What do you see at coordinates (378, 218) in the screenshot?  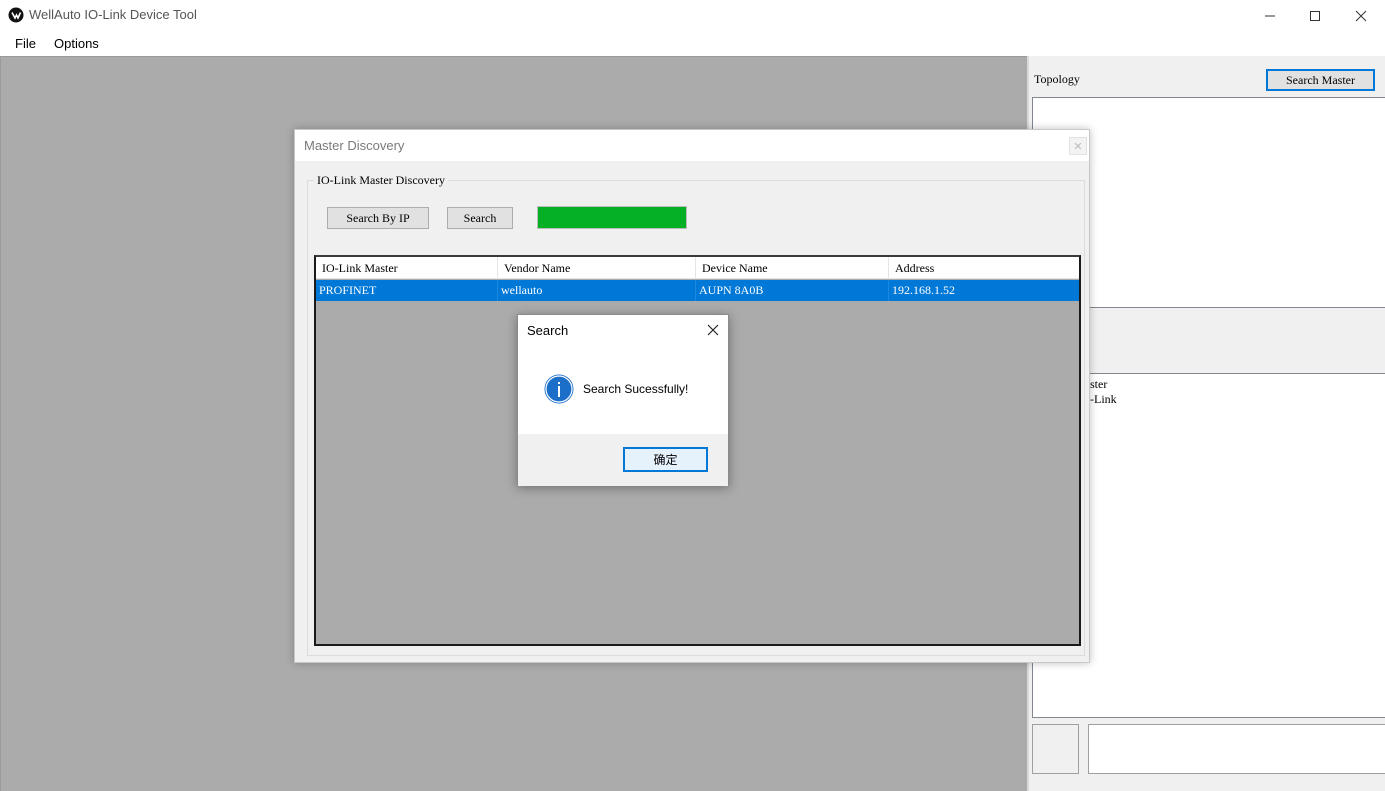 I see `search-by-ip-button: Search By IP` at bounding box center [378, 218].